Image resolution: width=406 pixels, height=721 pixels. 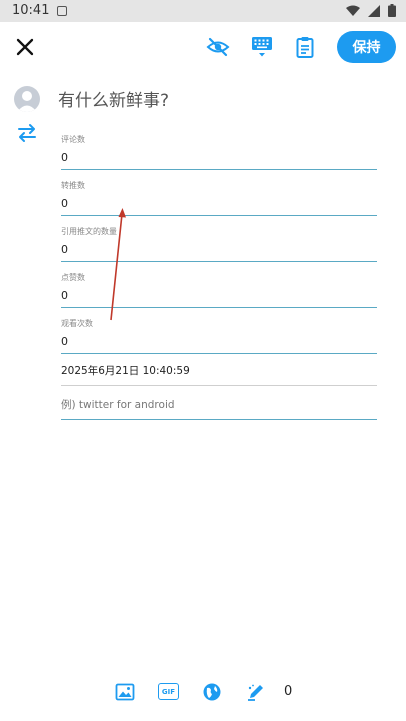 I want to click on edit-icon, so click(x=256, y=692).